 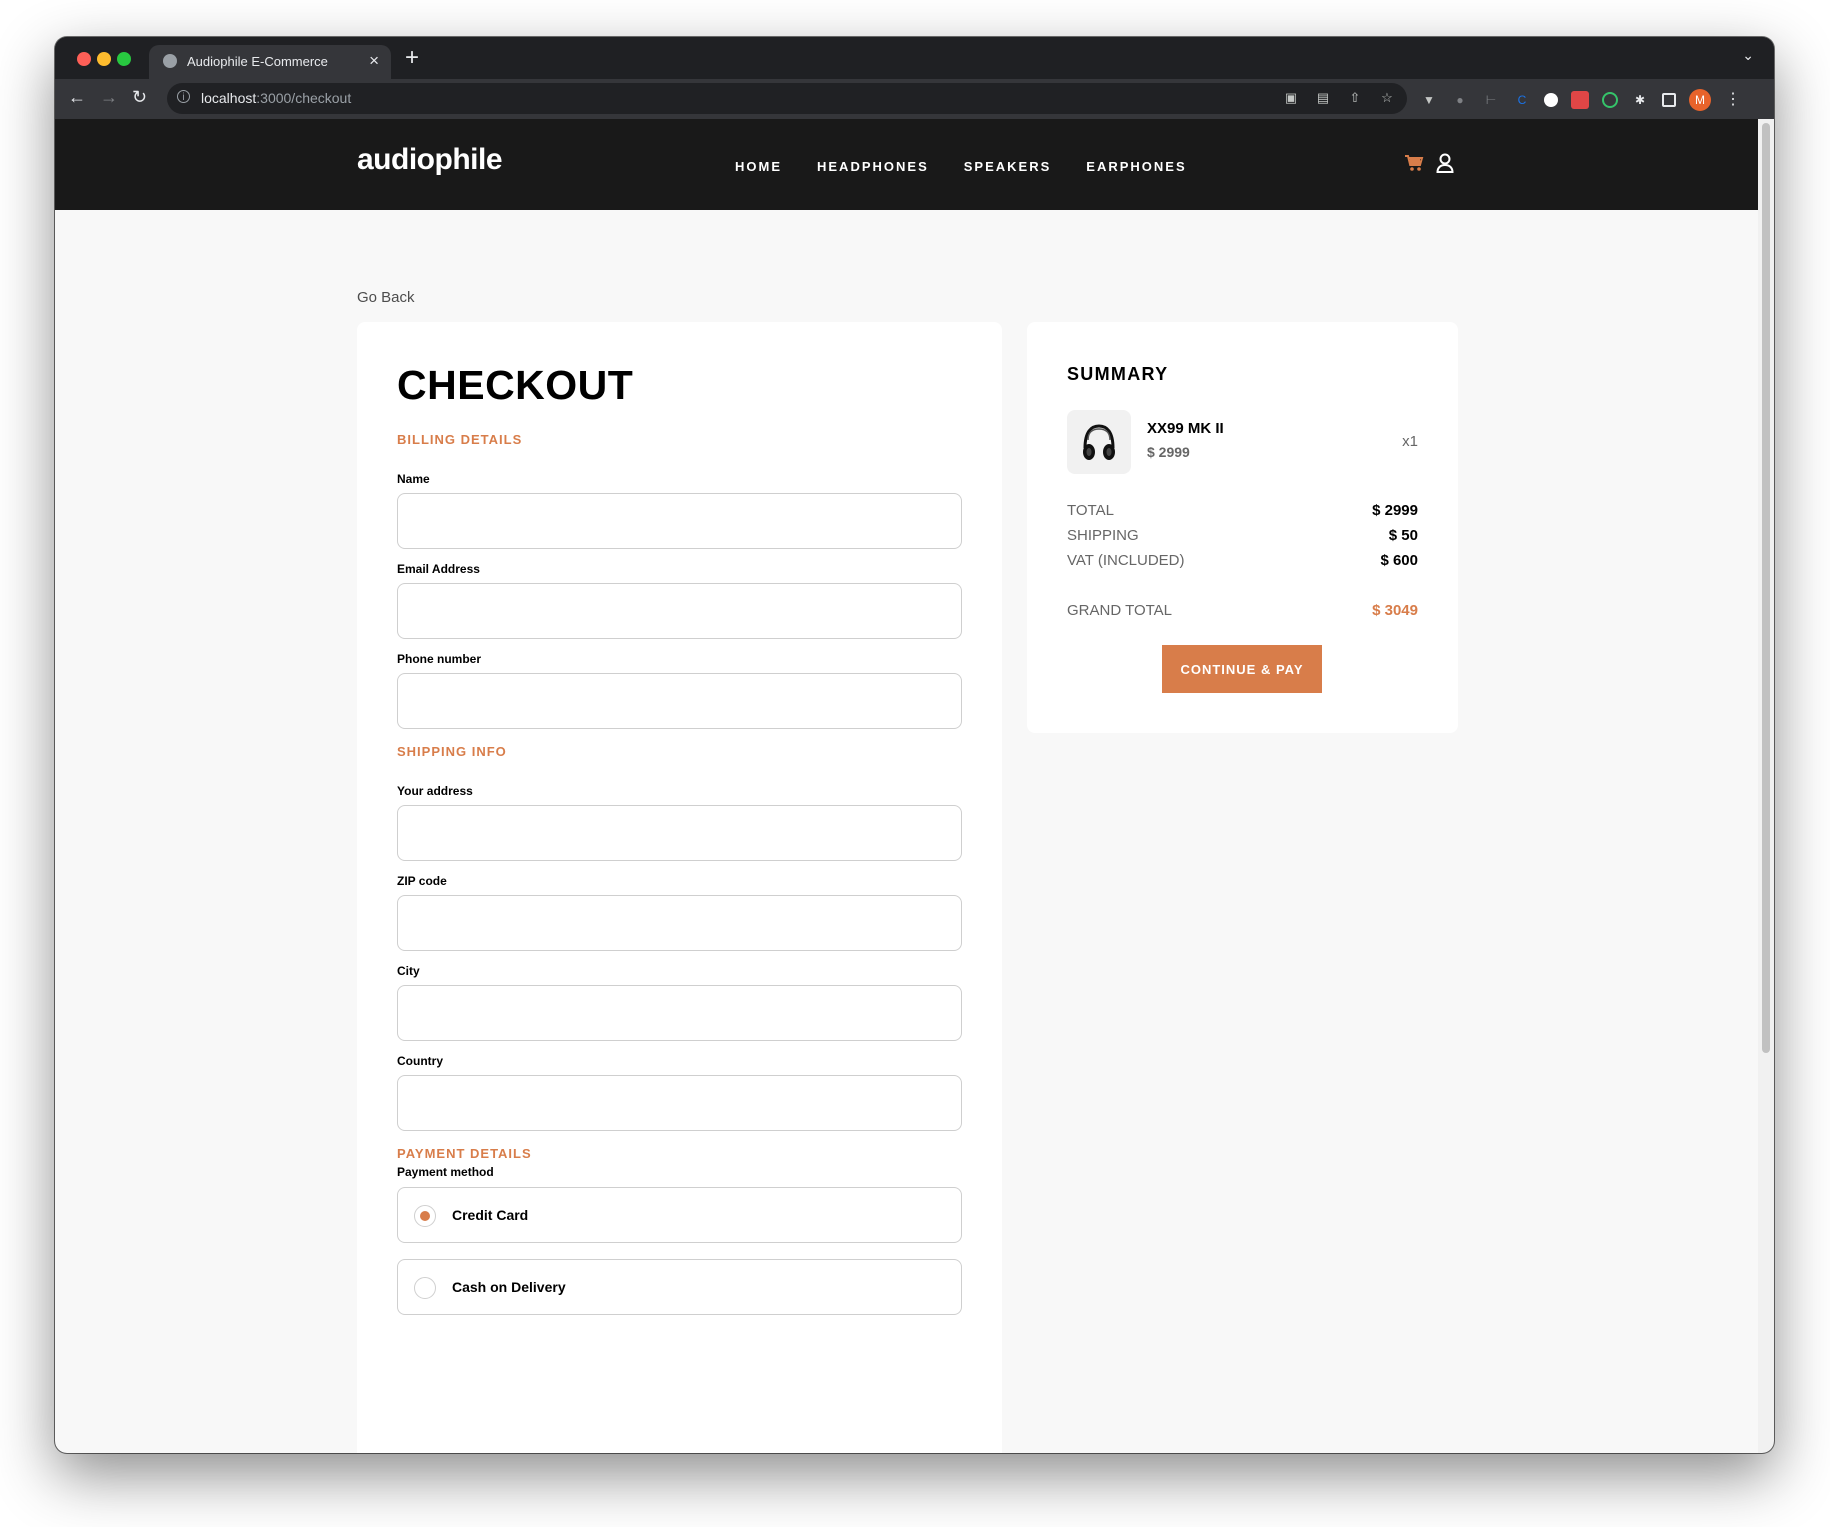 What do you see at coordinates (1387, 98) in the screenshot?
I see `bookmark-star-icon: ☆` at bounding box center [1387, 98].